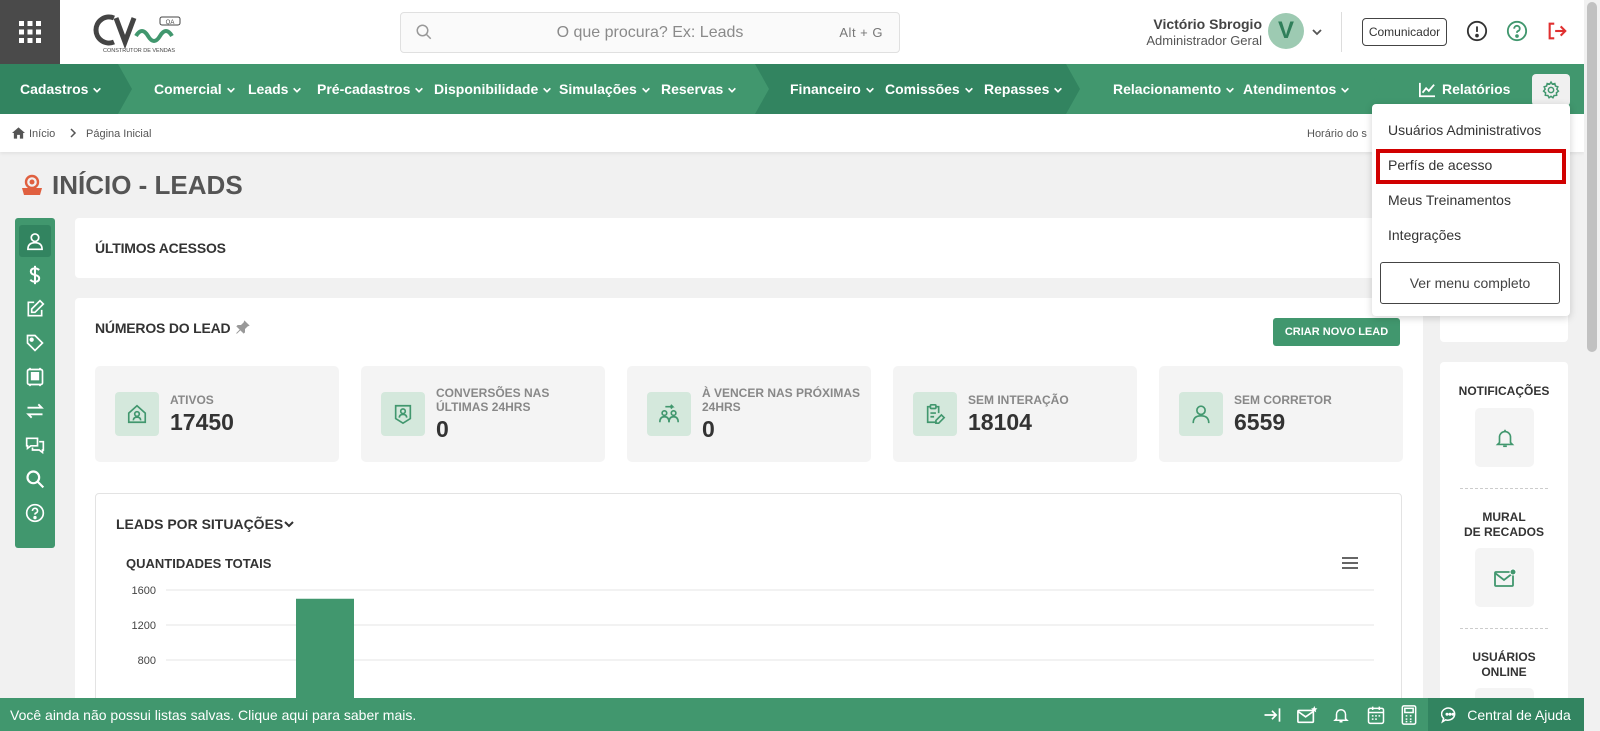 Image resolution: width=1600 pixels, height=731 pixels. I want to click on help-center-button: Central de Ajuda, so click(1506, 714).